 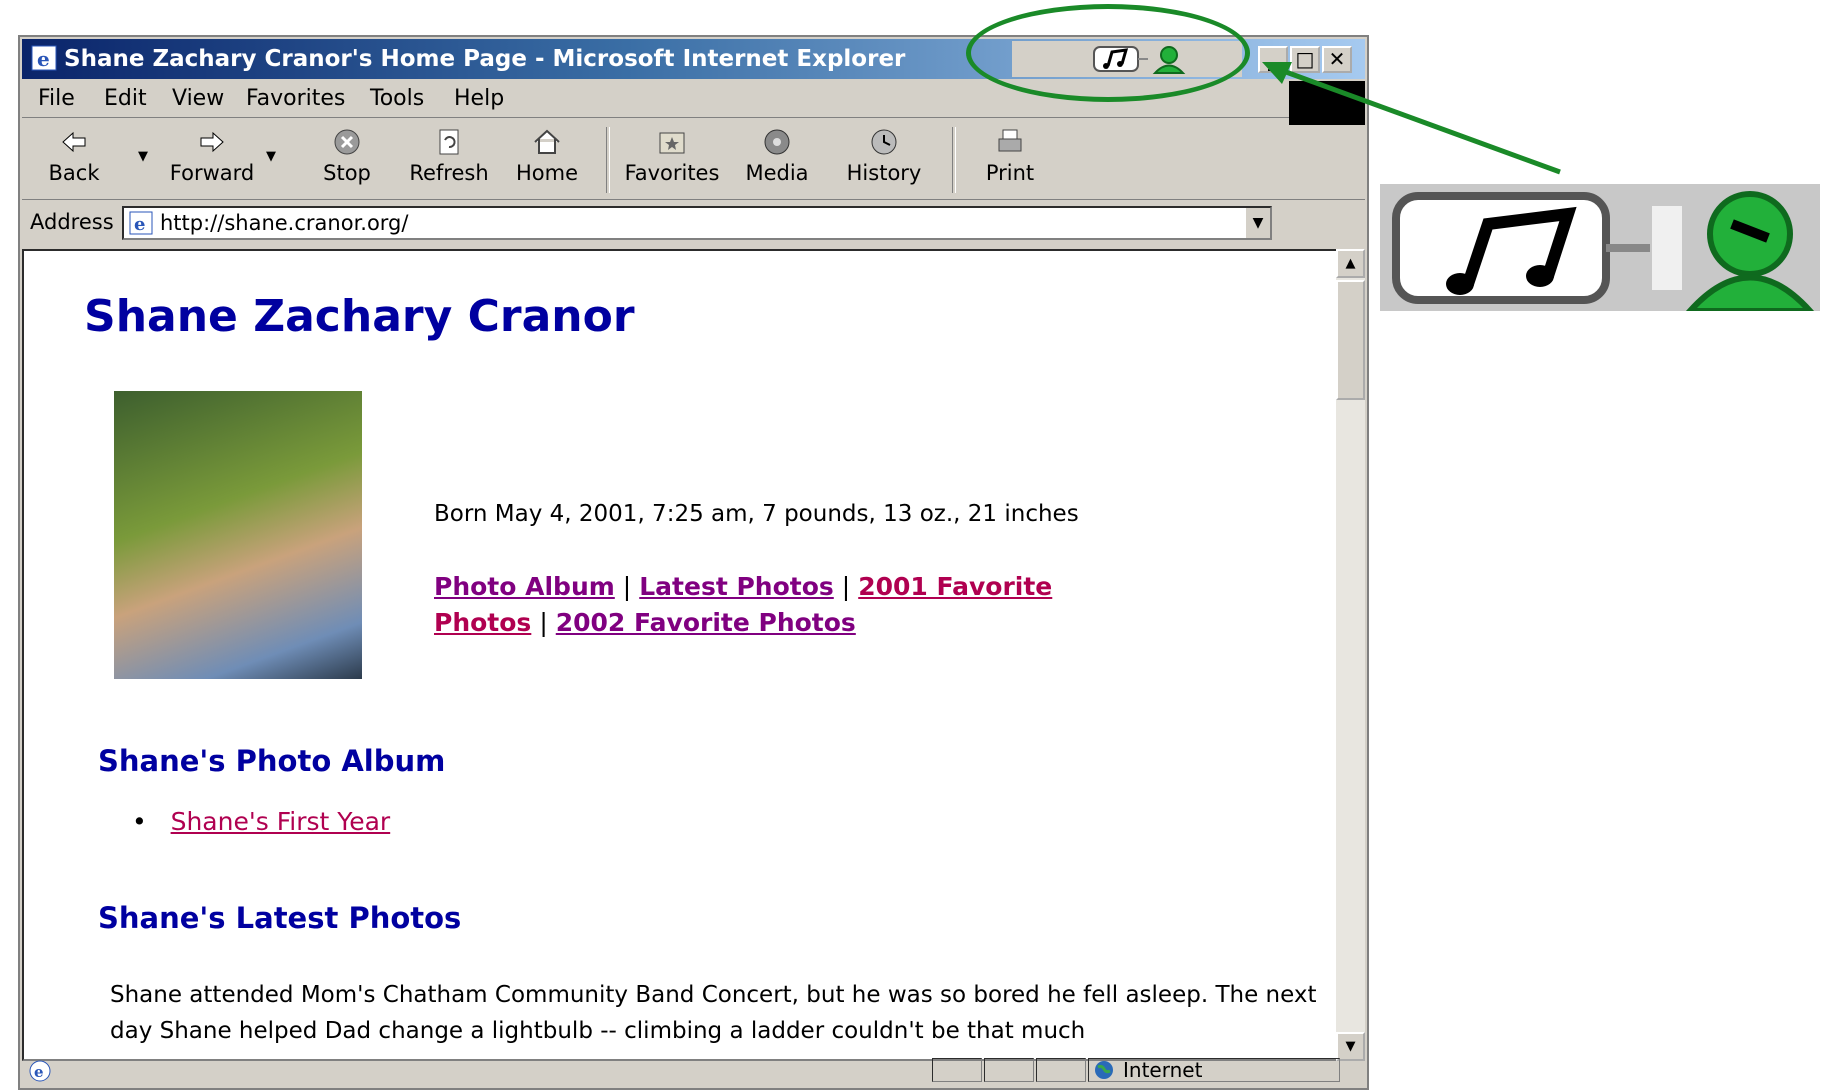 I want to click on media-icon, so click(x=777, y=142).